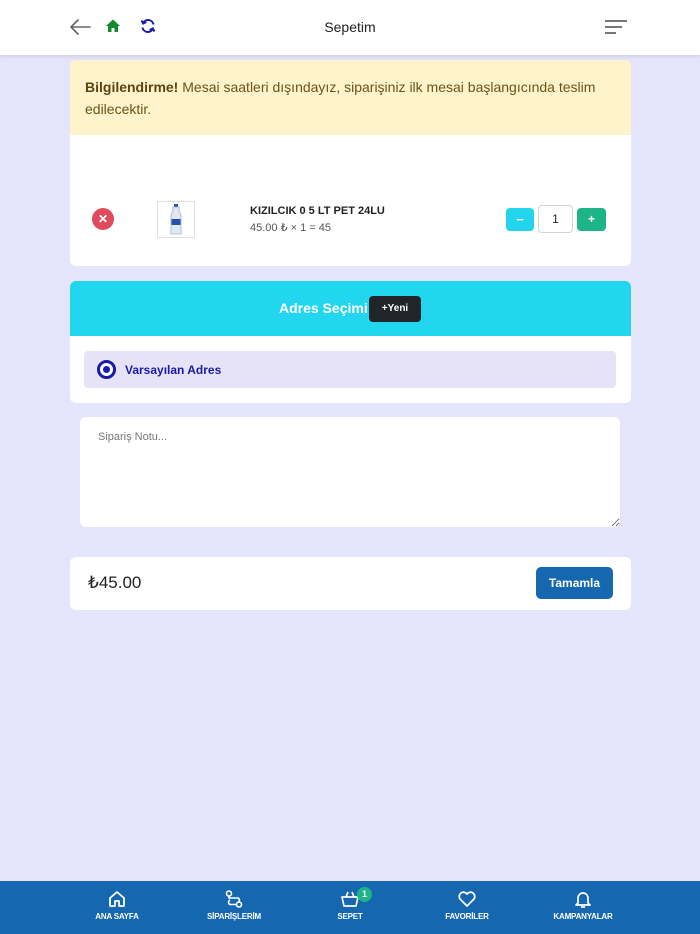  I want to click on address-header: Adres Seçimi +Yeni, so click(350, 308).